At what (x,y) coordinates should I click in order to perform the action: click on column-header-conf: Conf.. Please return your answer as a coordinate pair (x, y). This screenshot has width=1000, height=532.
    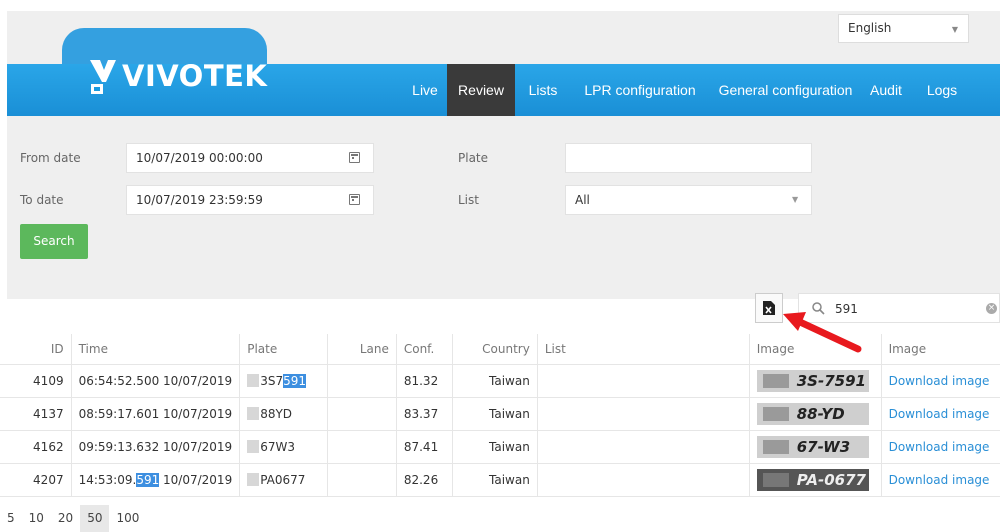
    Looking at the image, I should click on (424, 349).